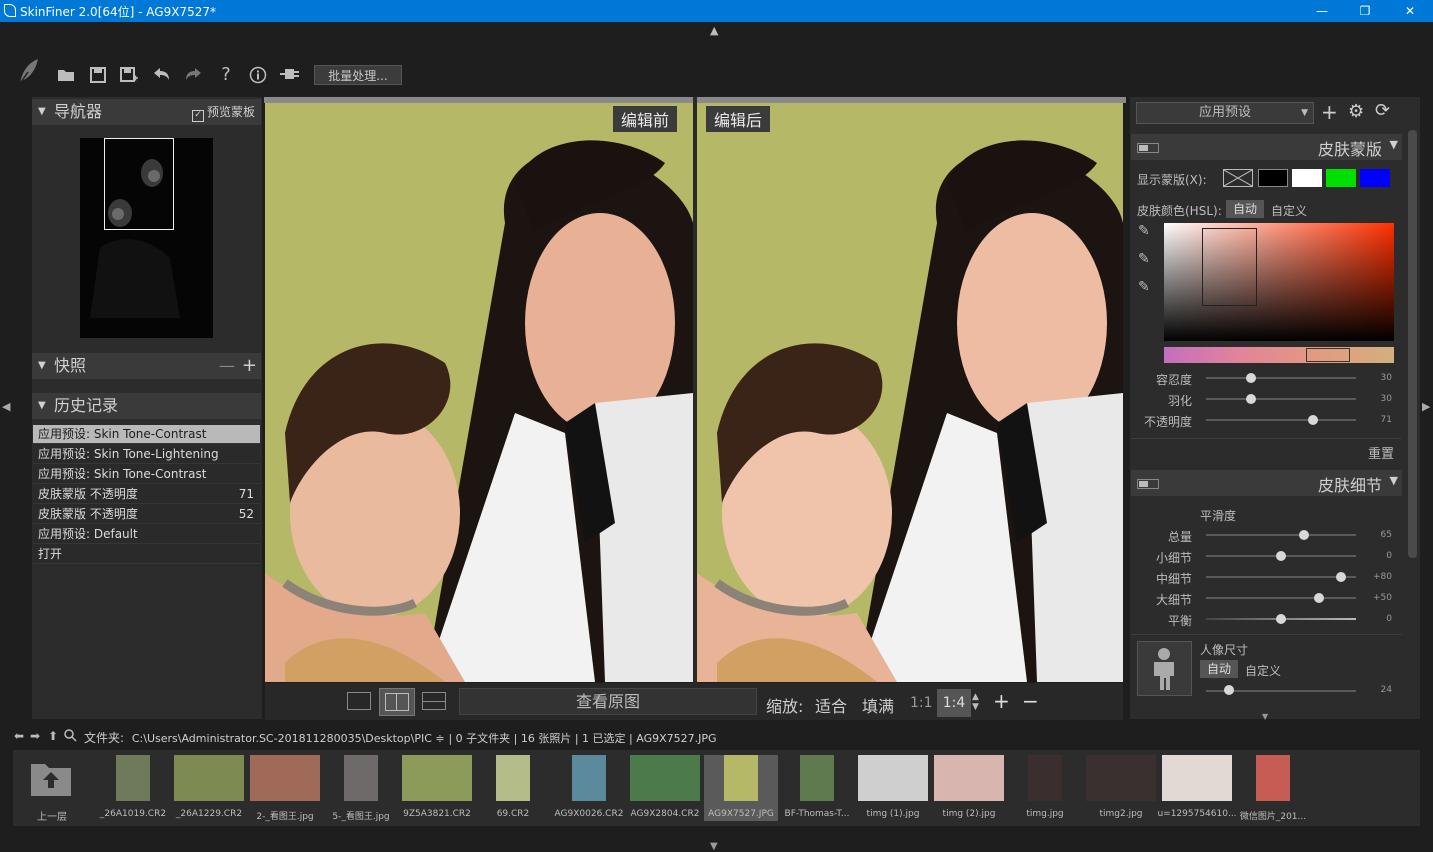 The image size is (1433, 852). What do you see at coordinates (1245, 209) in the screenshot?
I see `skin-color-auto-button: 自动` at bounding box center [1245, 209].